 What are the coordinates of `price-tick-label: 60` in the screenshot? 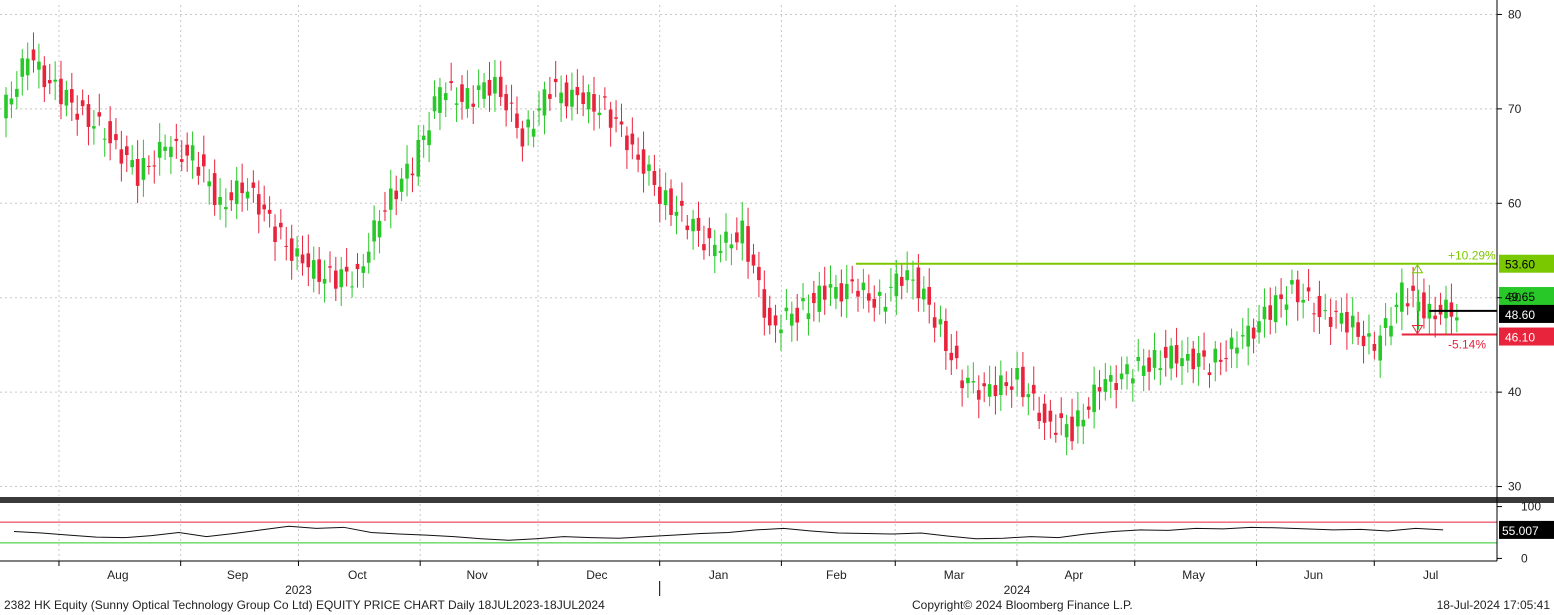 It's located at (1515, 203).